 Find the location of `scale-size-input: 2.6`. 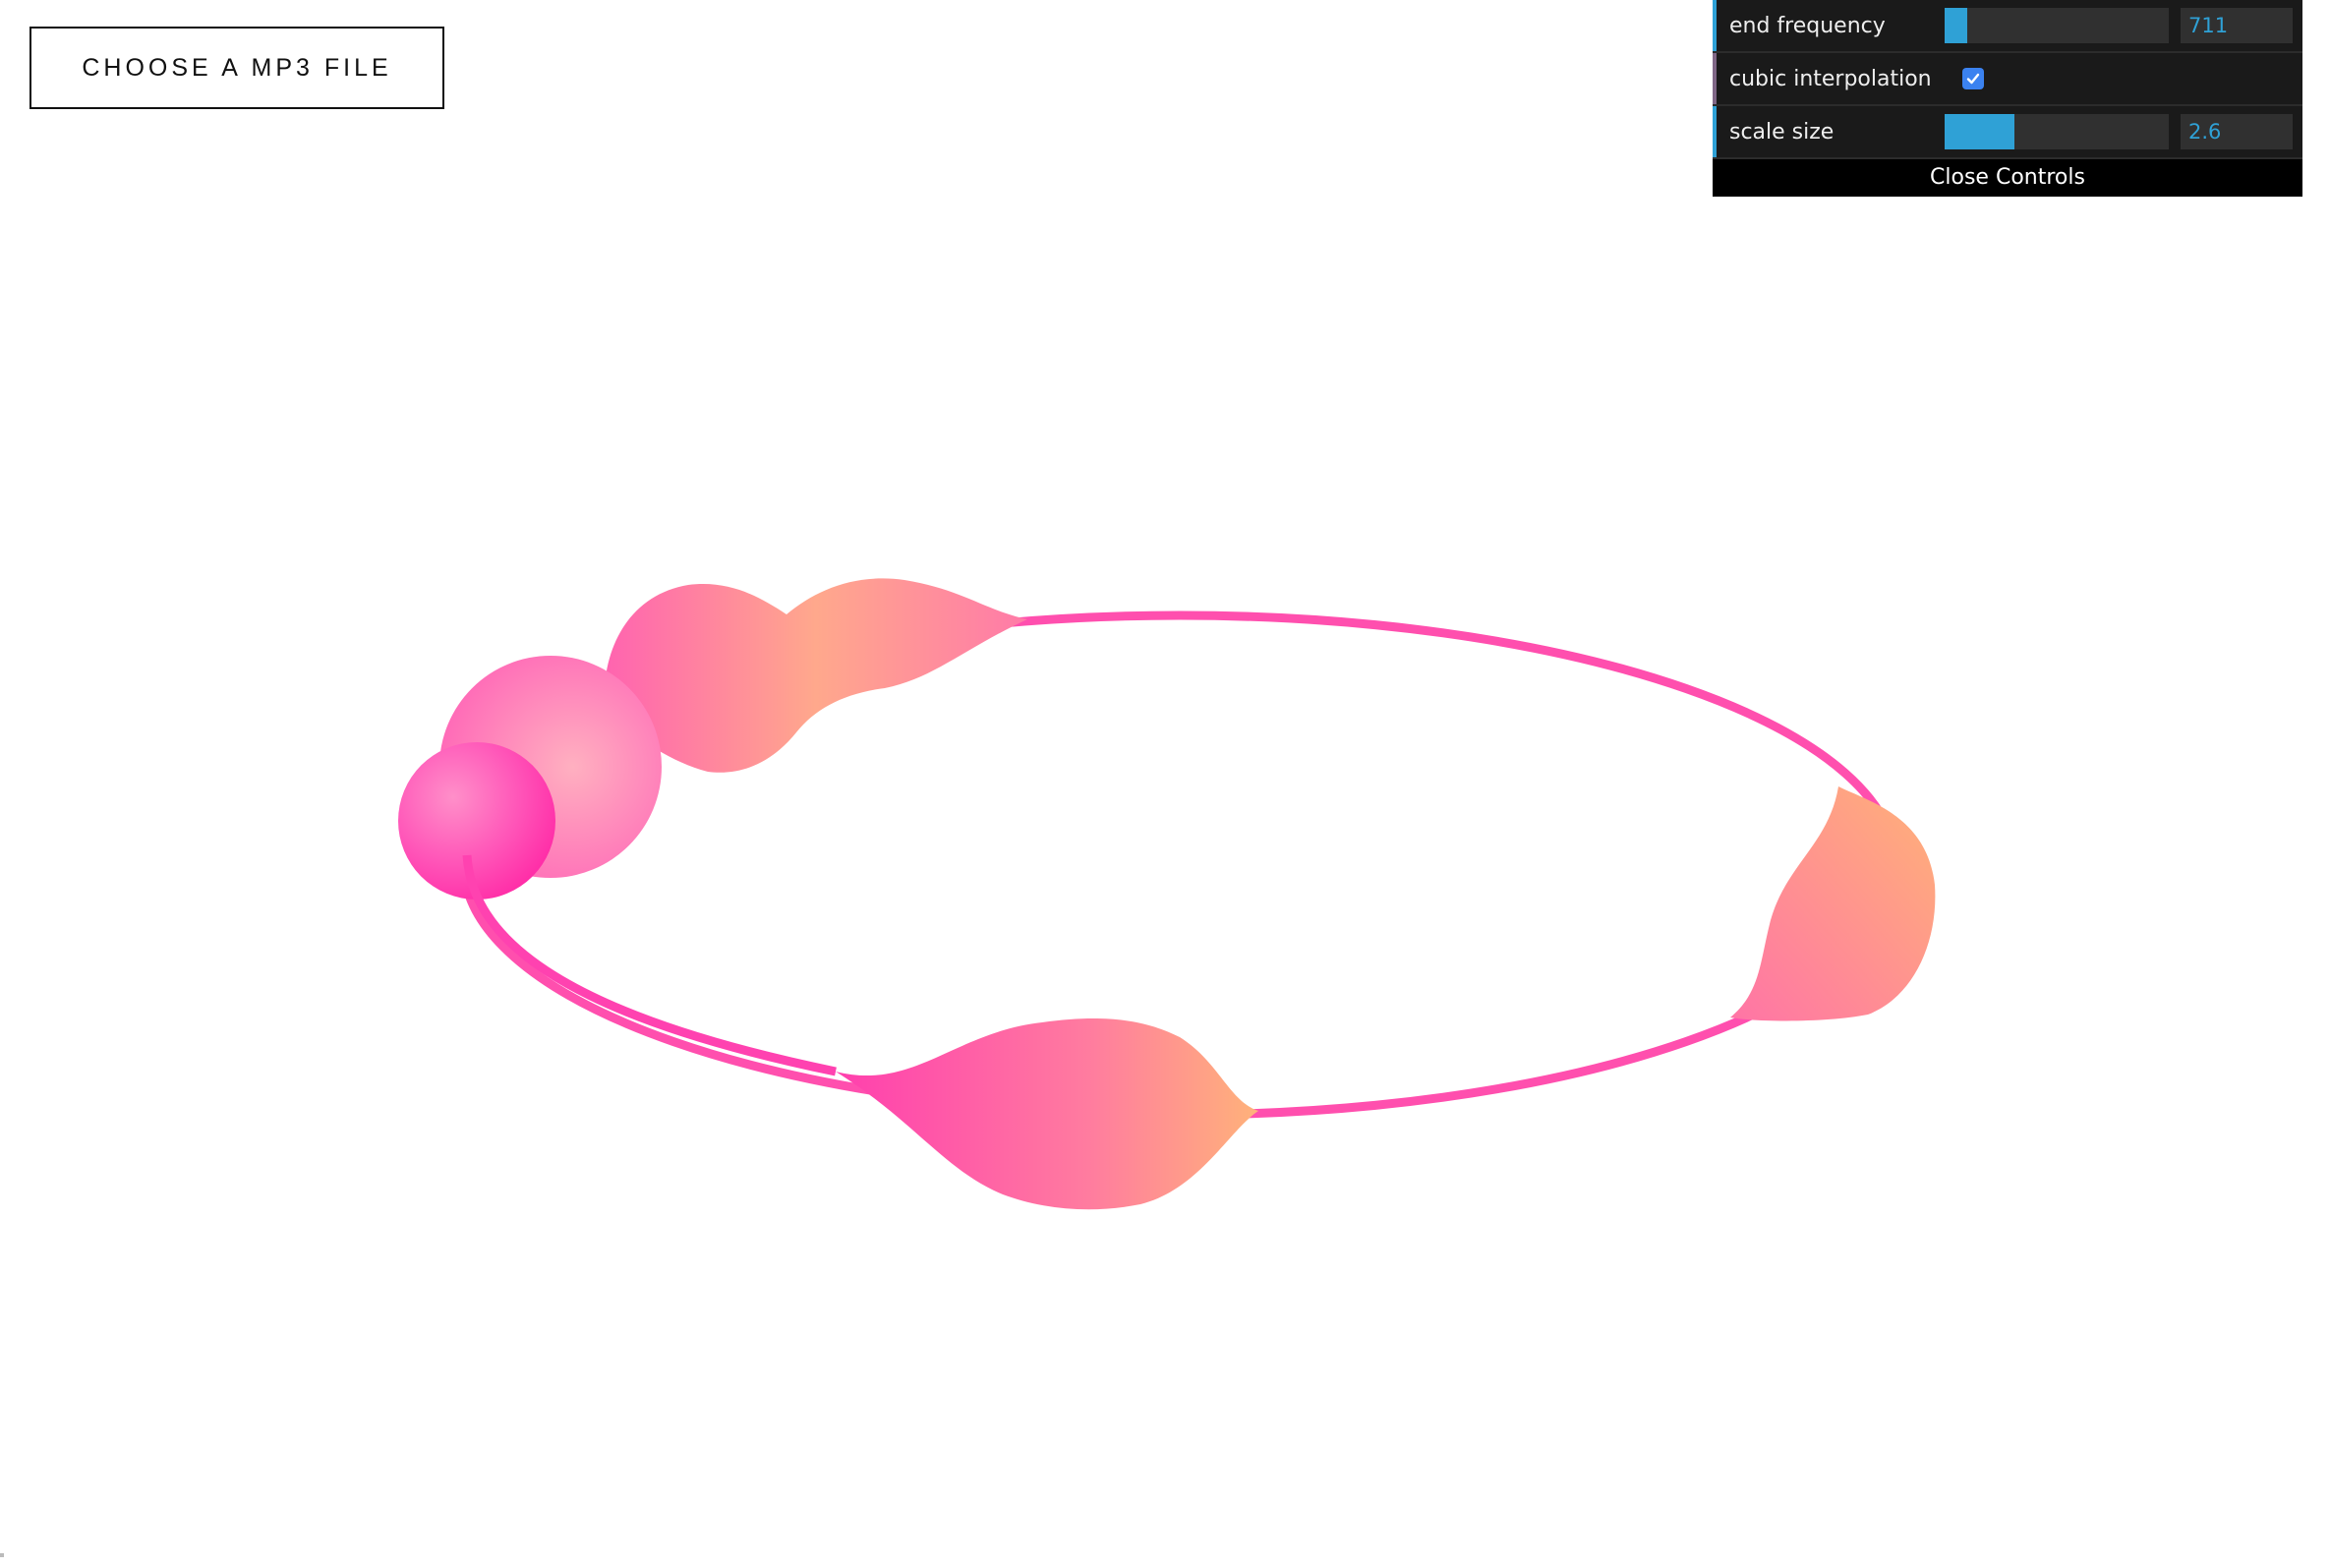

scale-size-input: 2.6 is located at coordinates (2237, 131).